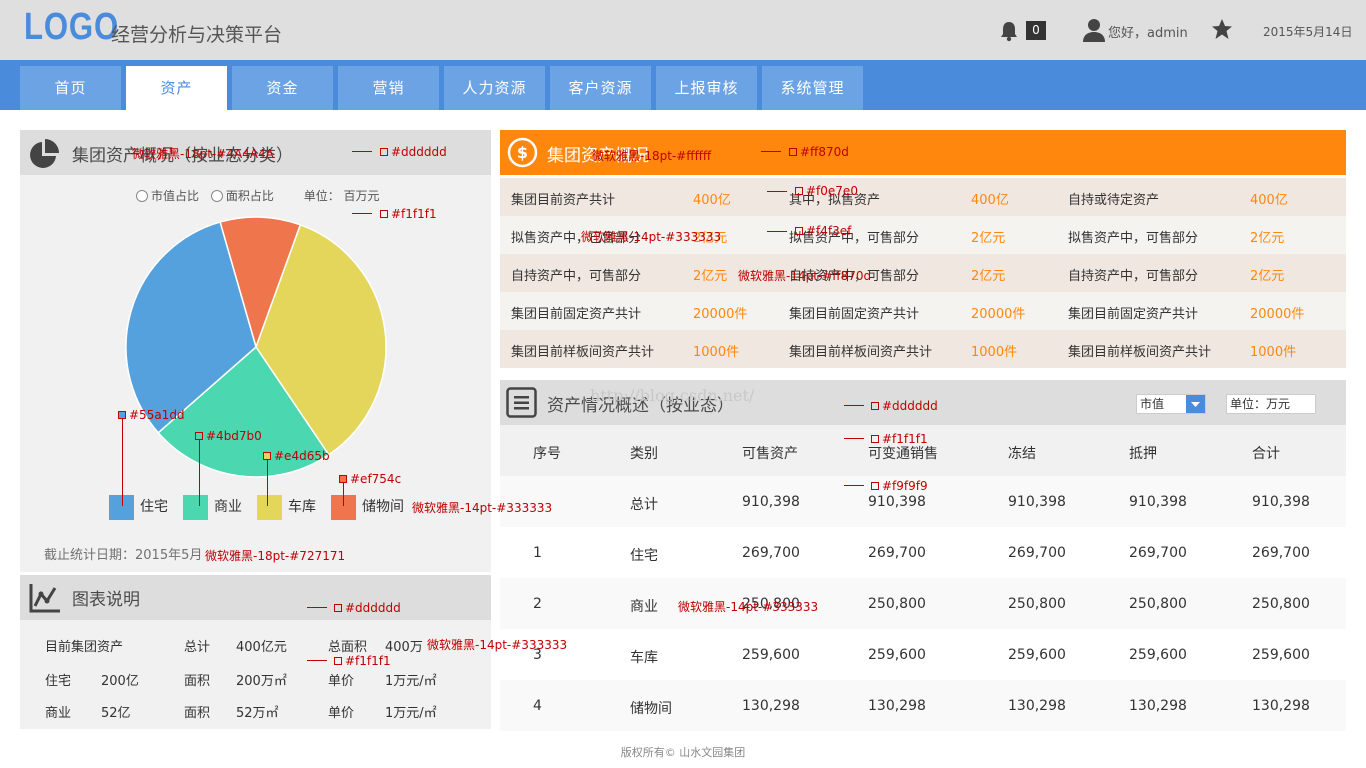 The image size is (1366, 768). What do you see at coordinates (197, 713) in the screenshot?
I see `note-cell: 面积` at bounding box center [197, 713].